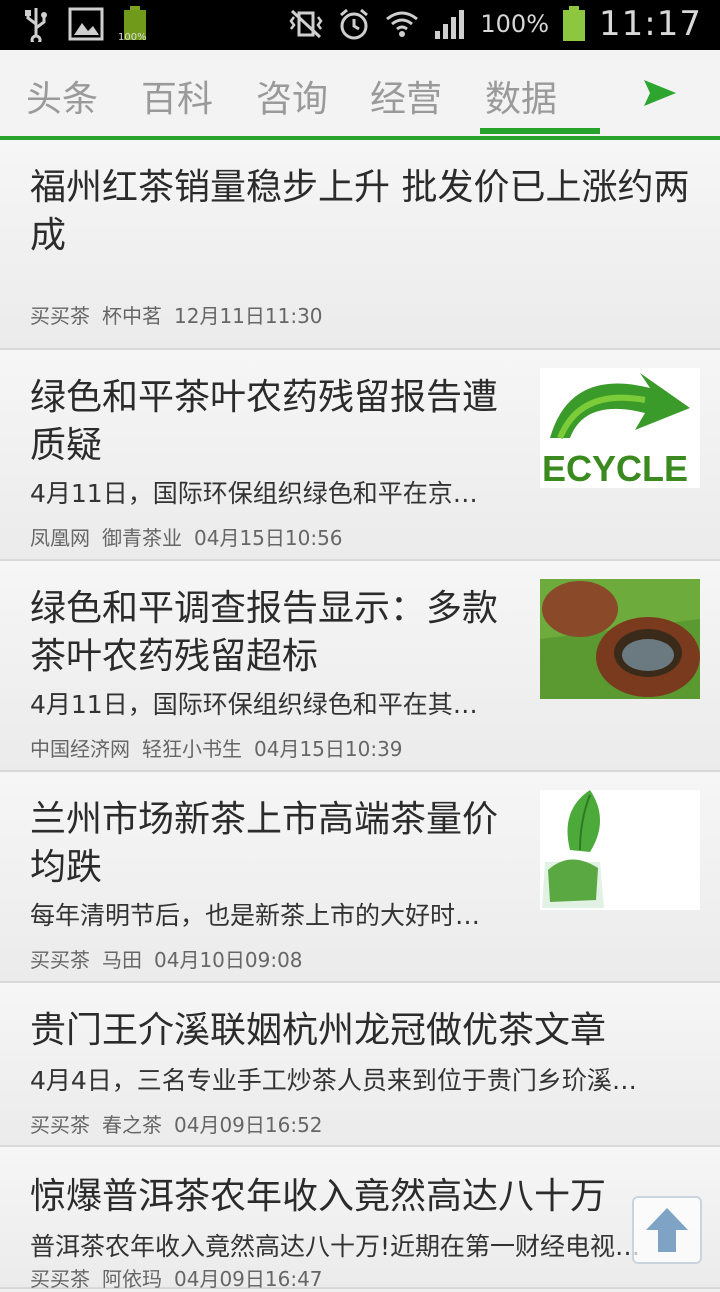 The width and height of the screenshot is (720, 1292). Describe the element at coordinates (264, 843) in the screenshot. I see `article-title: 兰州市场新茶上市高端茶量价均跌` at that location.